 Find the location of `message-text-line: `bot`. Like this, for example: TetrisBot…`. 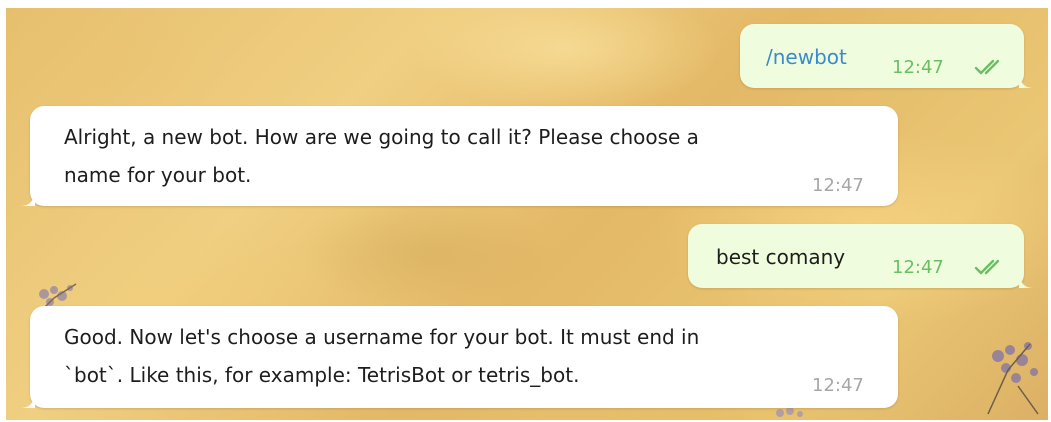

message-text-line: `bot`. Like this, for example: TetrisBot… is located at coordinates (322, 375).